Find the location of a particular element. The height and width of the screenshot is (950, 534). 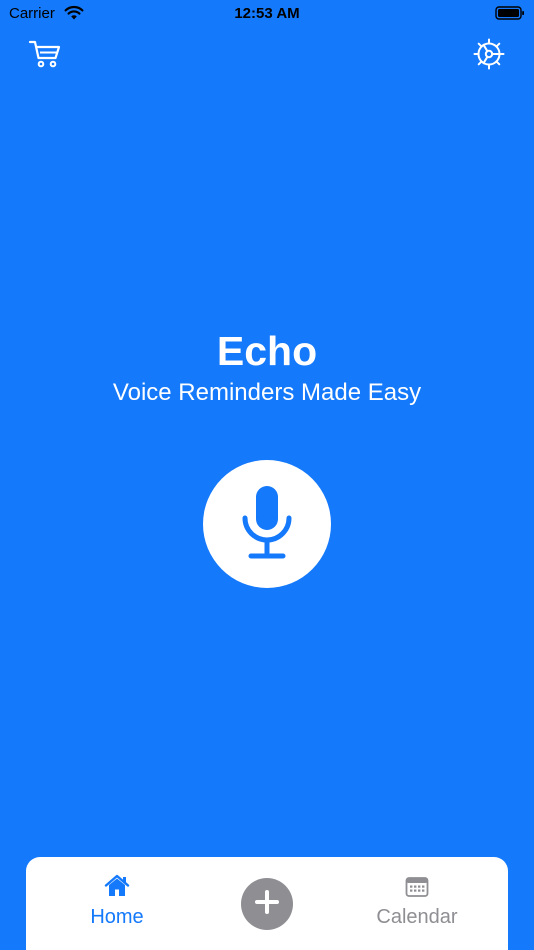

status-bar: Carrier 12:53 AM is located at coordinates (267, 14).